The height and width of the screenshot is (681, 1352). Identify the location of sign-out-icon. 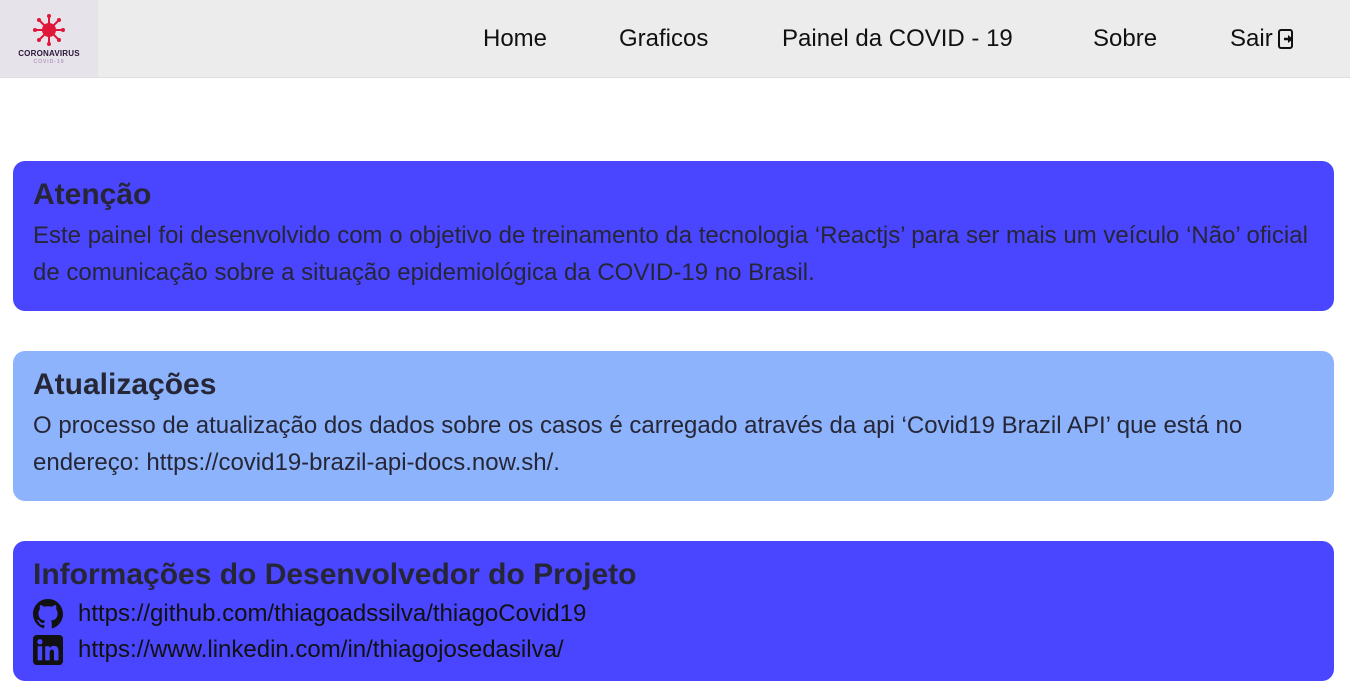
(1285, 38).